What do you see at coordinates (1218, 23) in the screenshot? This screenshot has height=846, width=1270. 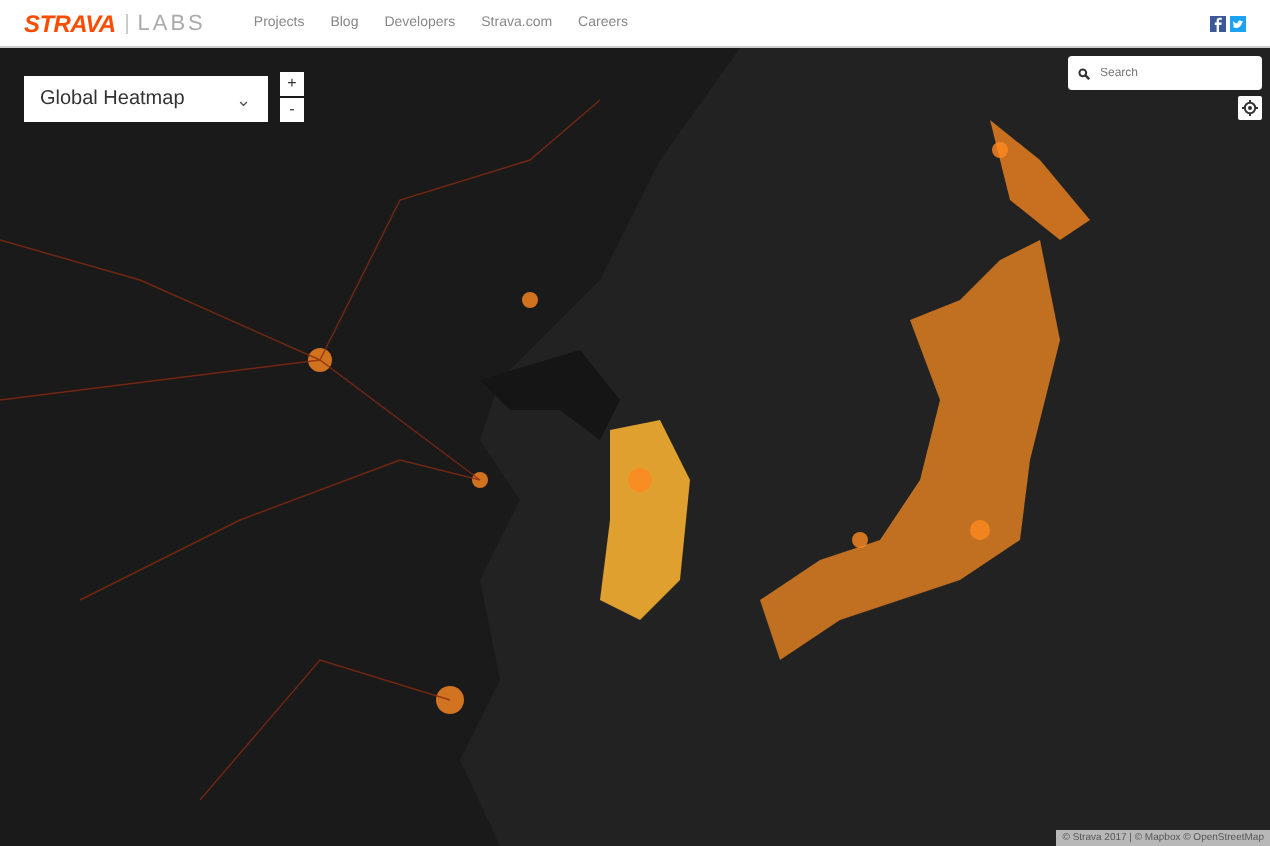 I see `facebook-icon` at bounding box center [1218, 23].